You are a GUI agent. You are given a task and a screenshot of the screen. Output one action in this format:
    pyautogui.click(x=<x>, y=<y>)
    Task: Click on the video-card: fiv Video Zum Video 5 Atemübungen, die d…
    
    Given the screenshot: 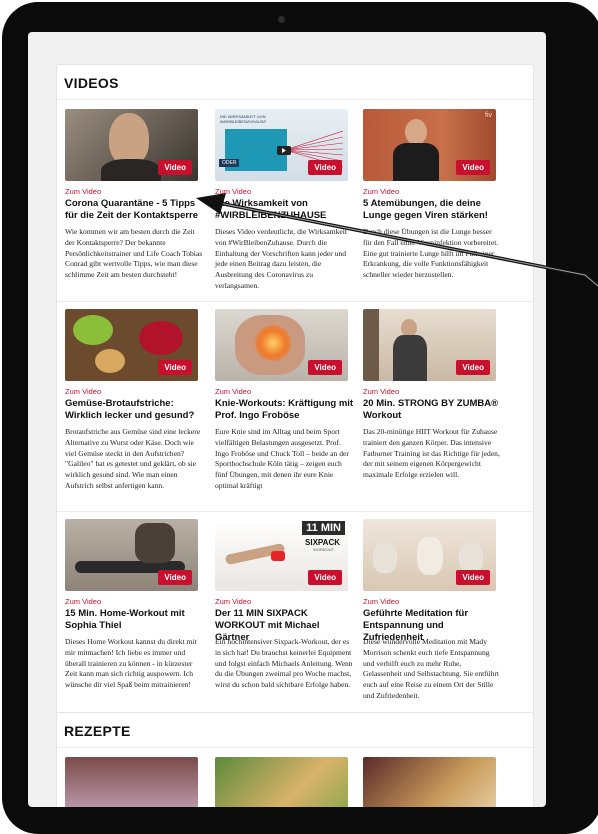 What is the action you would take?
    pyautogui.click(x=433, y=204)
    